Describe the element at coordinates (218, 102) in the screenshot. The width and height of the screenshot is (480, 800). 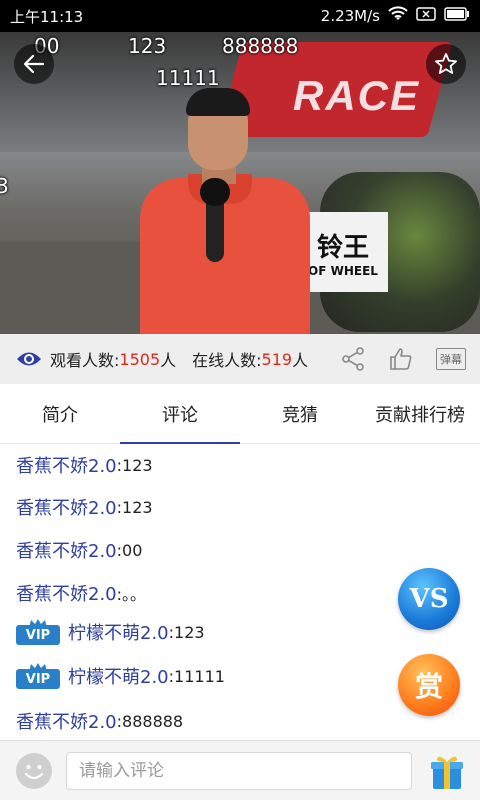
I see `presenter-hair` at that location.